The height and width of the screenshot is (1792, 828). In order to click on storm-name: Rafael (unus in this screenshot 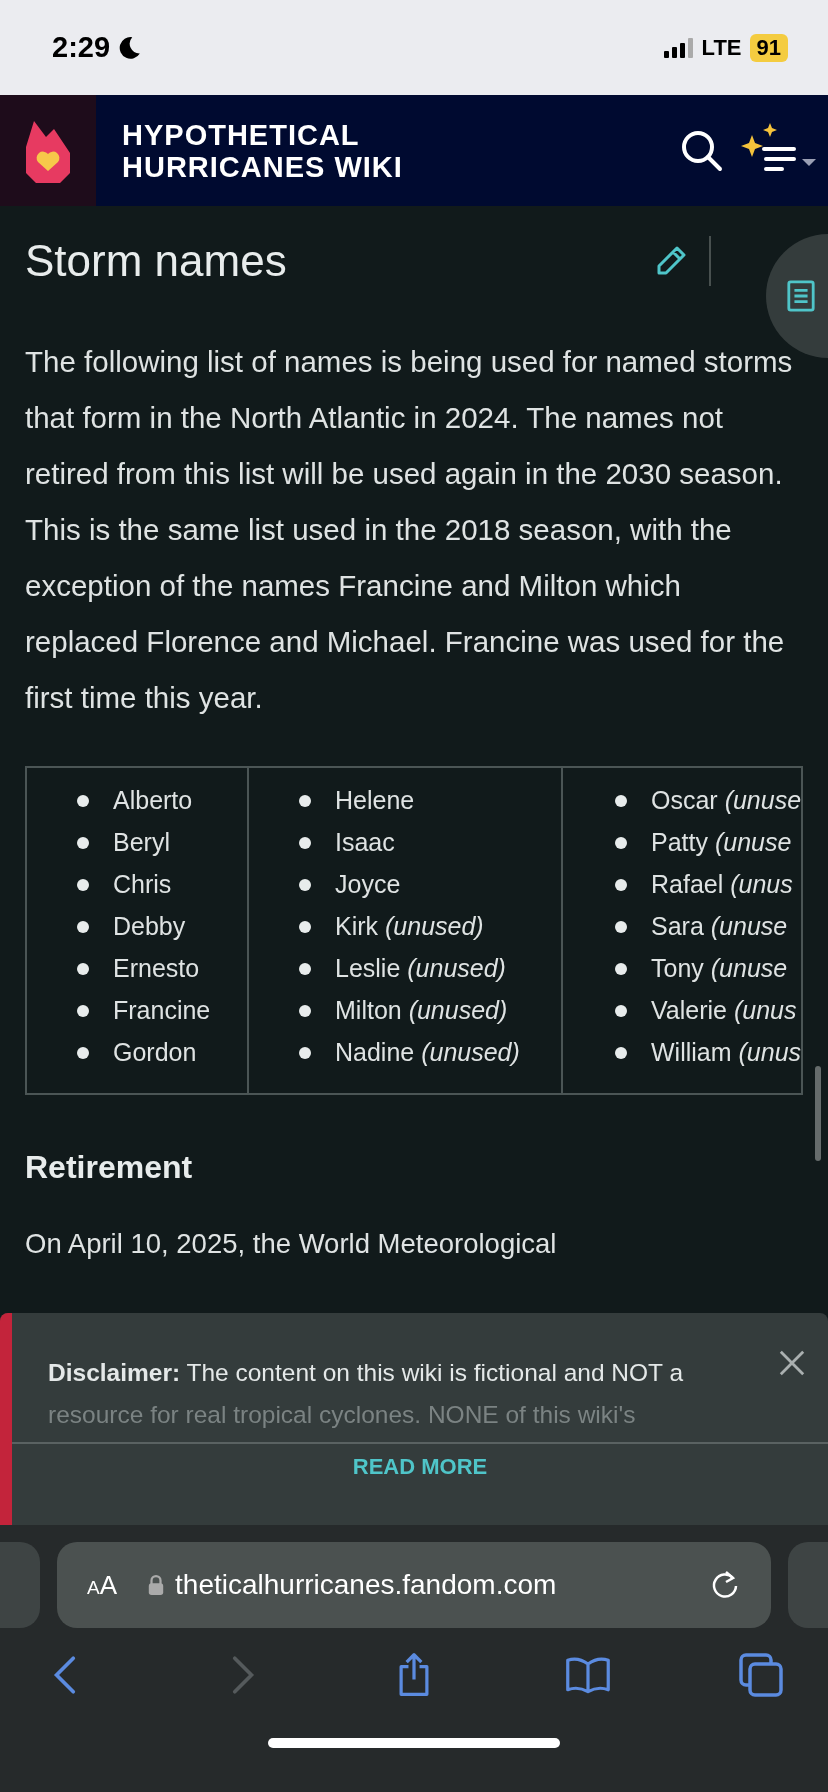, I will do `click(722, 884)`.